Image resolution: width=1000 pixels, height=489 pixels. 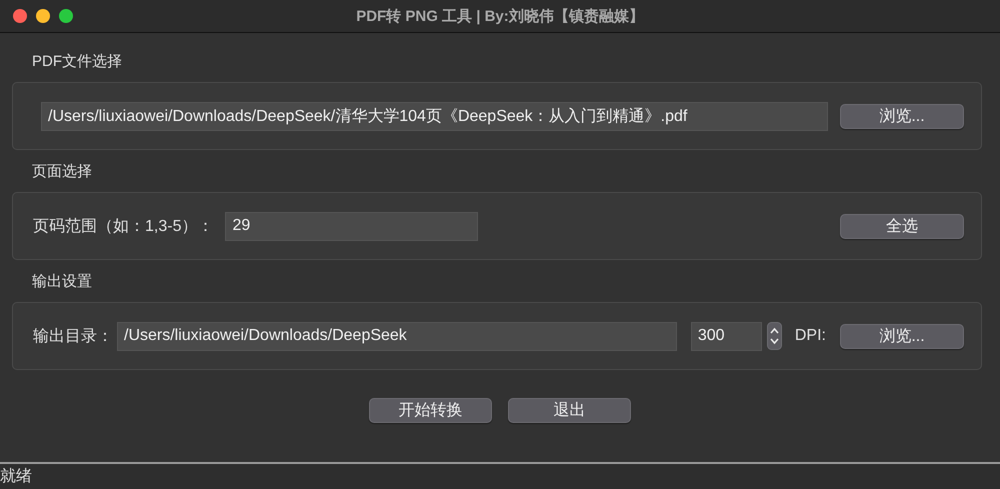 I want to click on section-title: 输出设置, so click(x=62, y=282).